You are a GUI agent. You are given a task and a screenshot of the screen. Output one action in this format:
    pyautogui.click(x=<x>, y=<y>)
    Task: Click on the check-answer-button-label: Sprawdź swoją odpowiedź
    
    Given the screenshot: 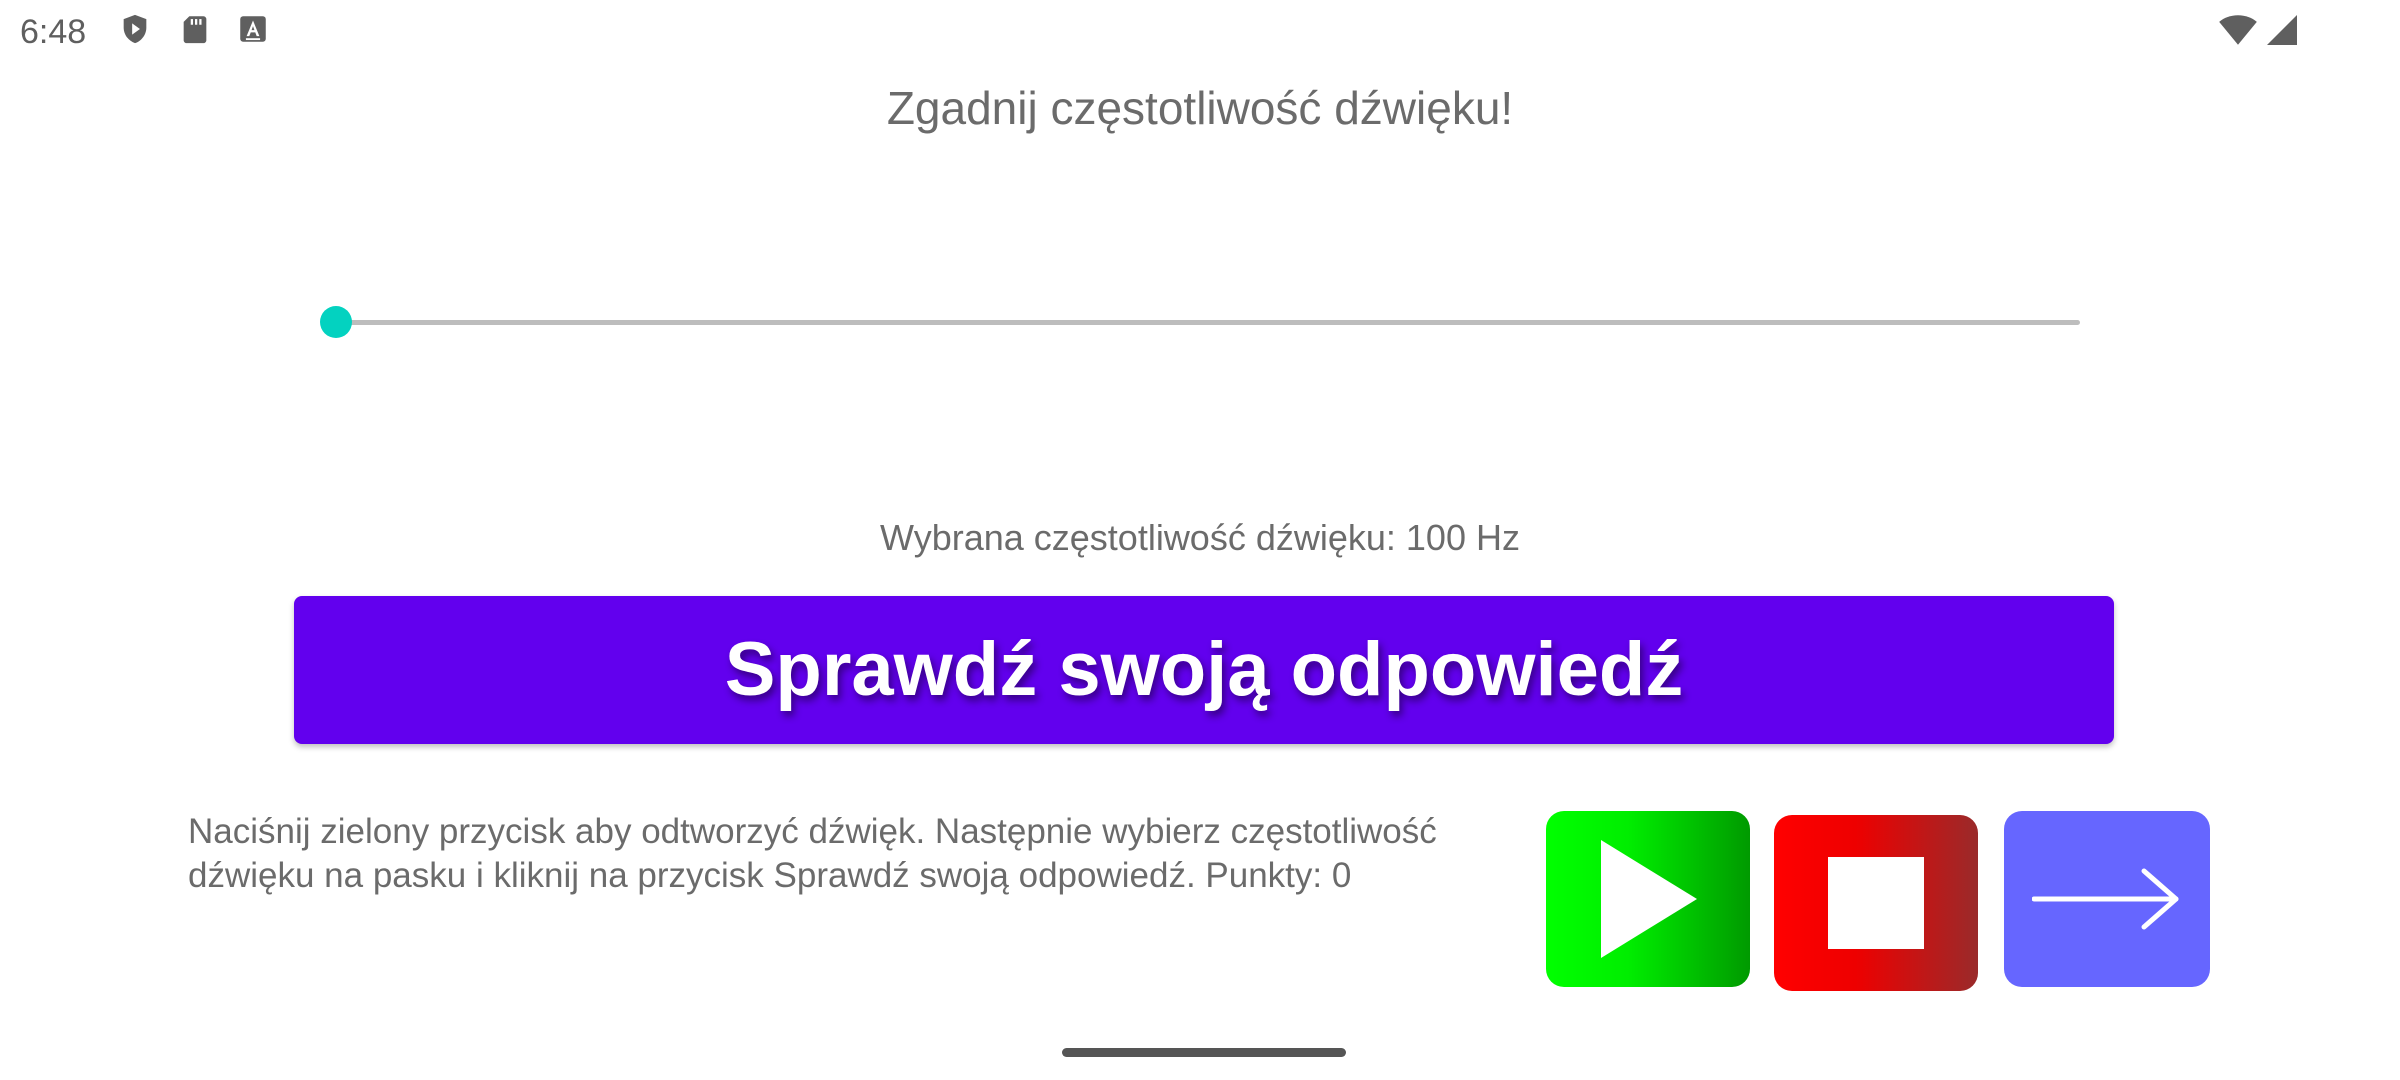 What is the action you would take?
    pyautogui.click(x=1204, y=669)
    